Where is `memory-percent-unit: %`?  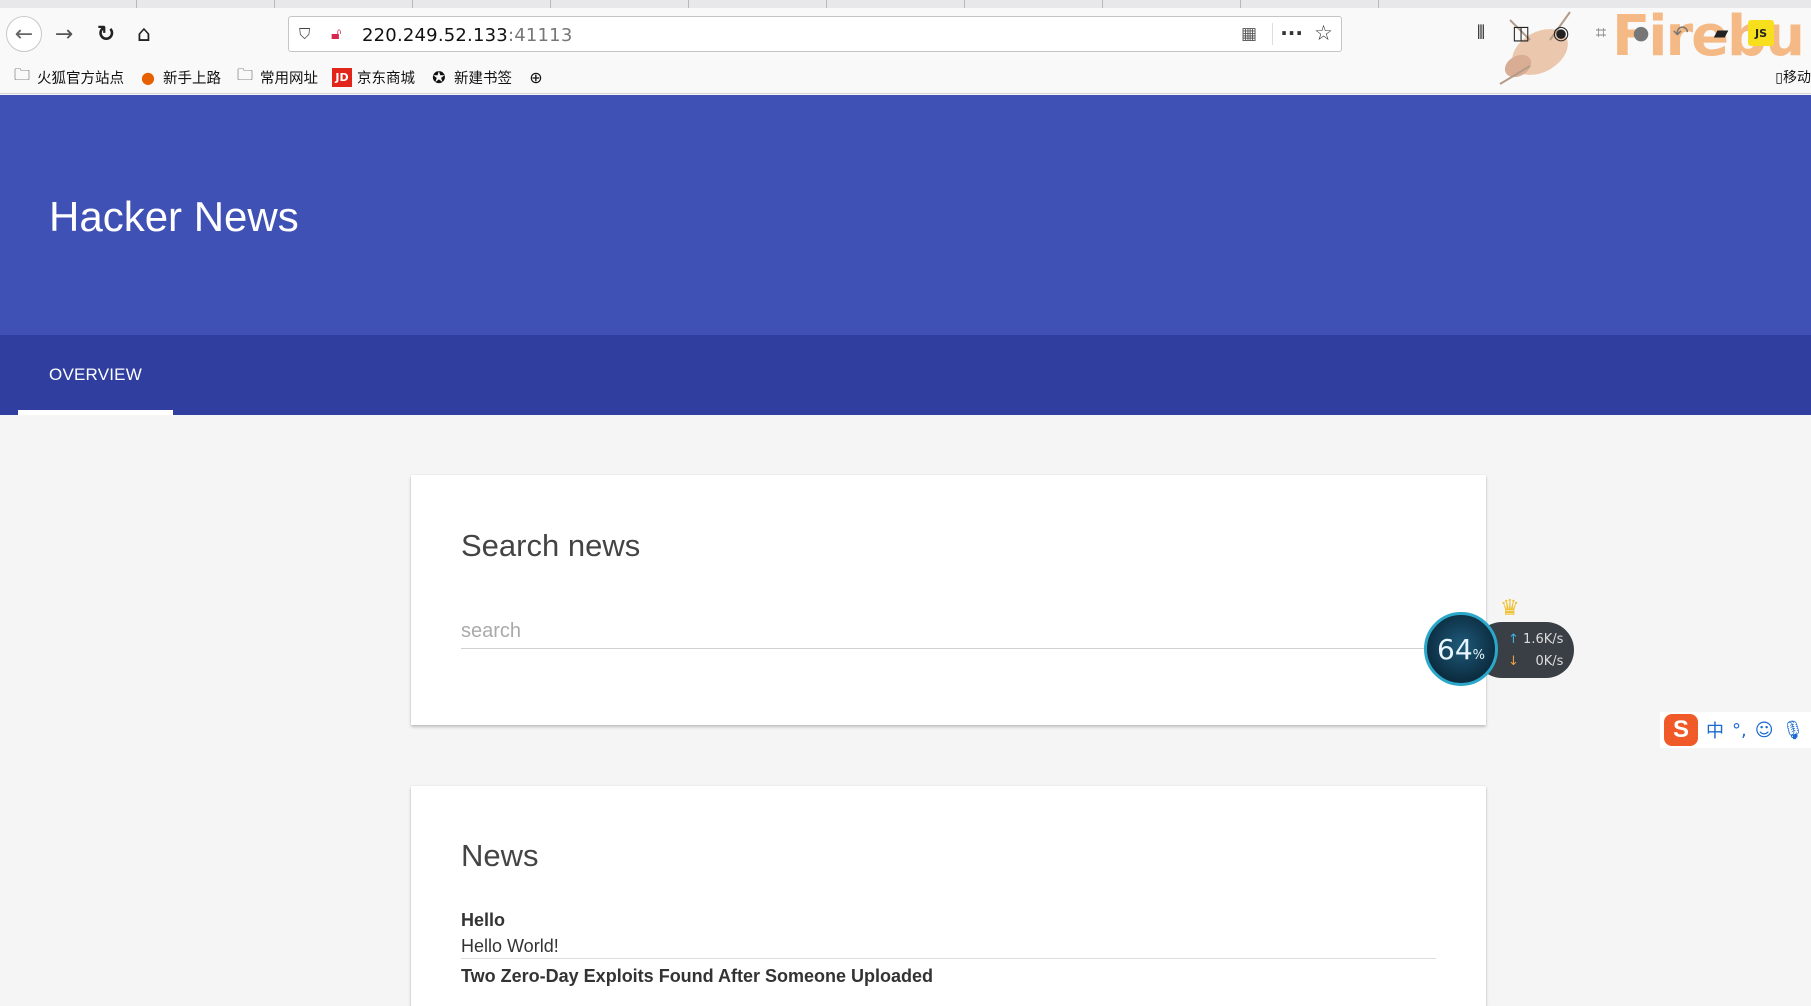 memory-percent-unit: % is located at coordinates (1478, 655).